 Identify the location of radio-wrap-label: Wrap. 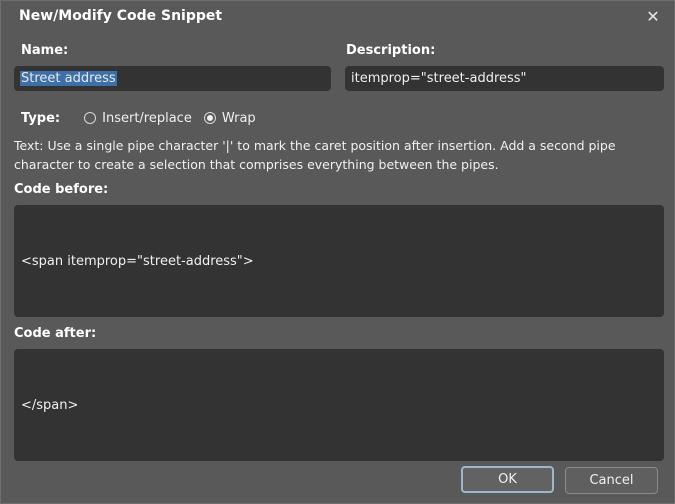
(238, 118).